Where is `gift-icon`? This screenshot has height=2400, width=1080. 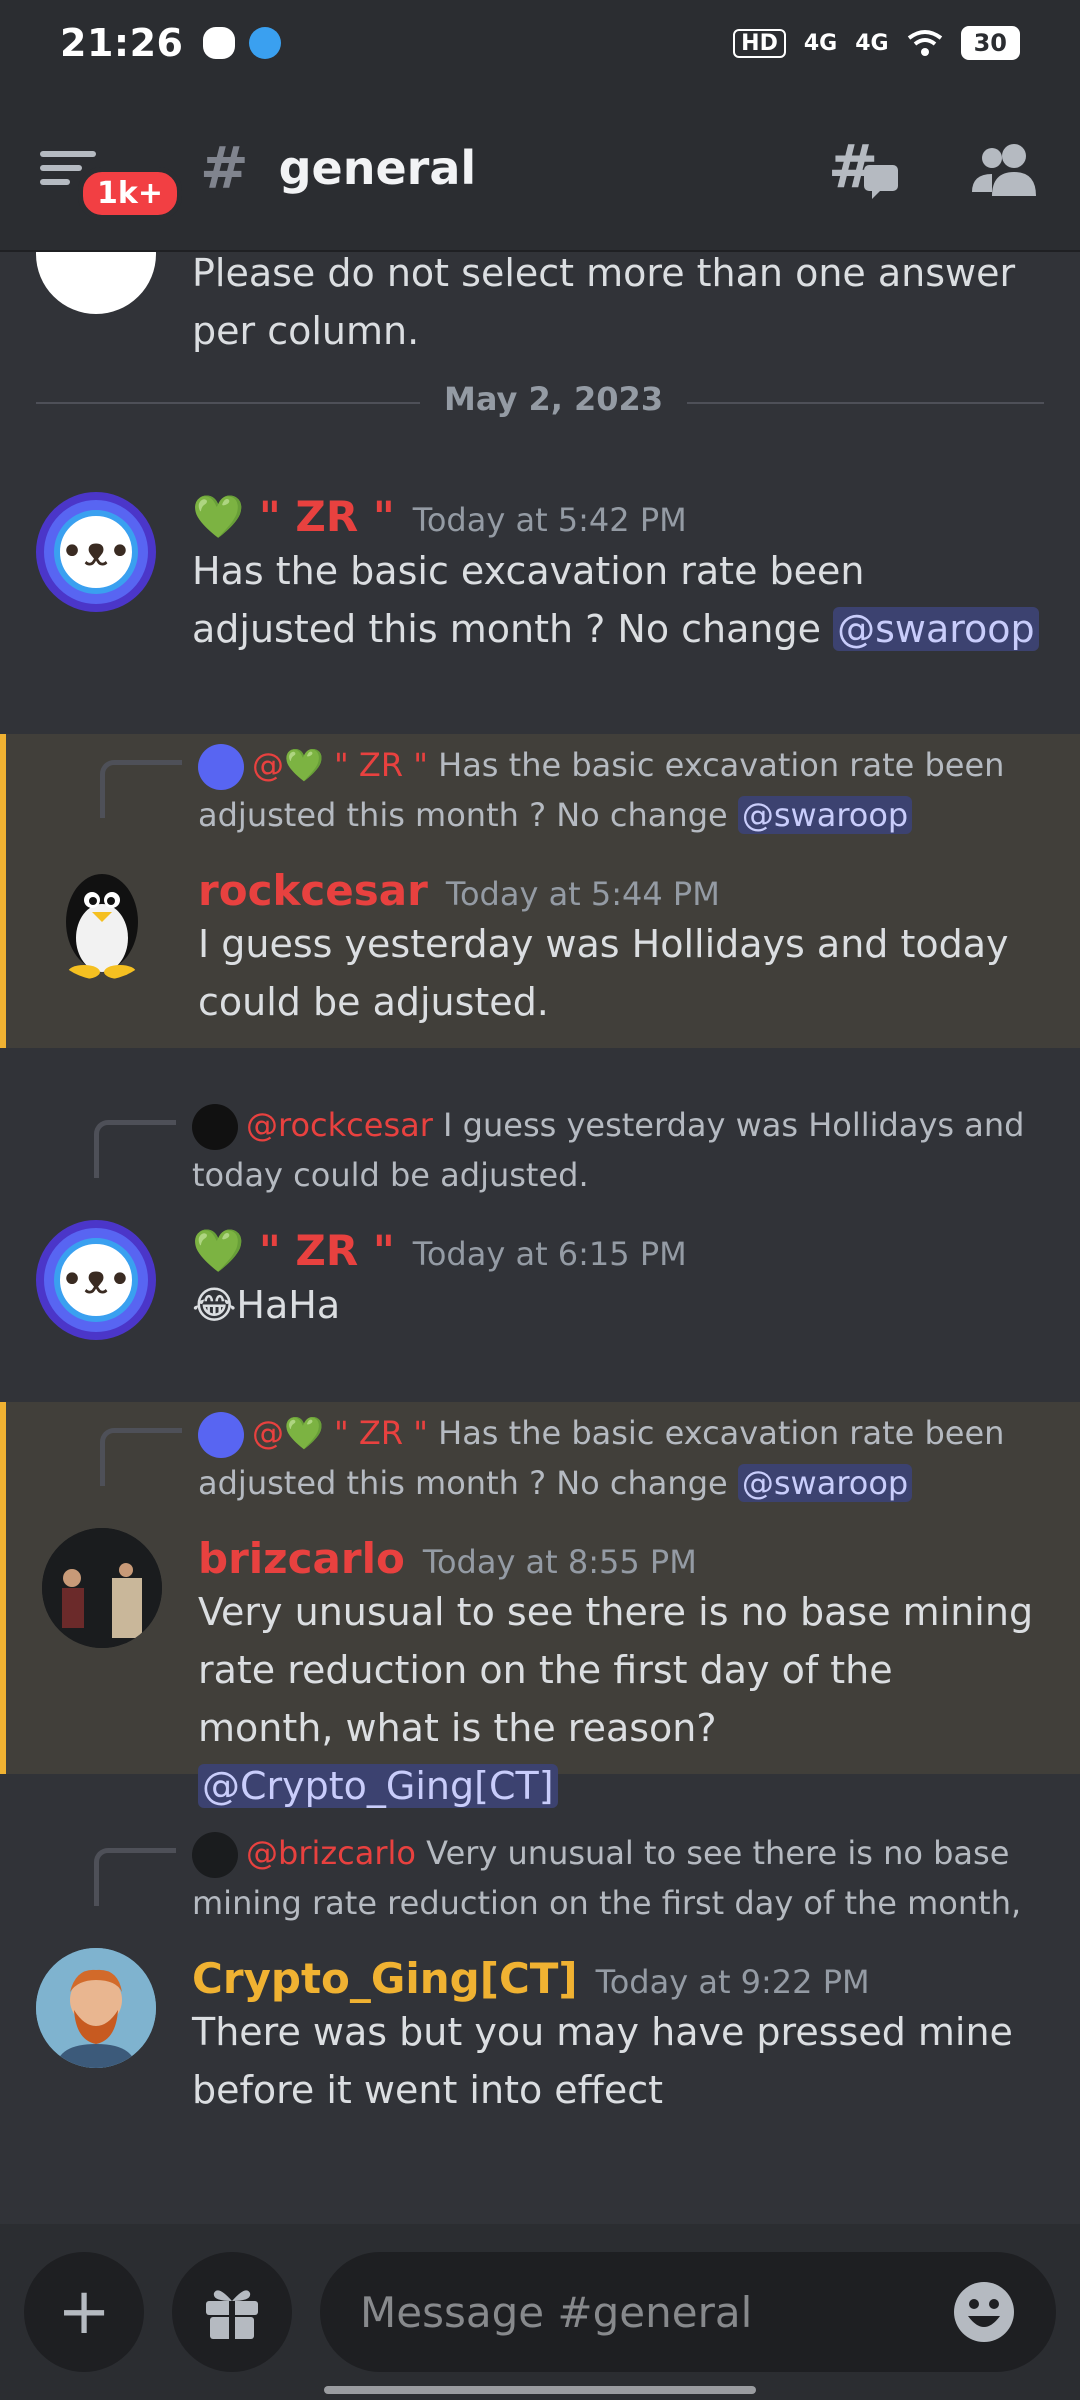 gift-icon is located at coordinates (232, 2314).